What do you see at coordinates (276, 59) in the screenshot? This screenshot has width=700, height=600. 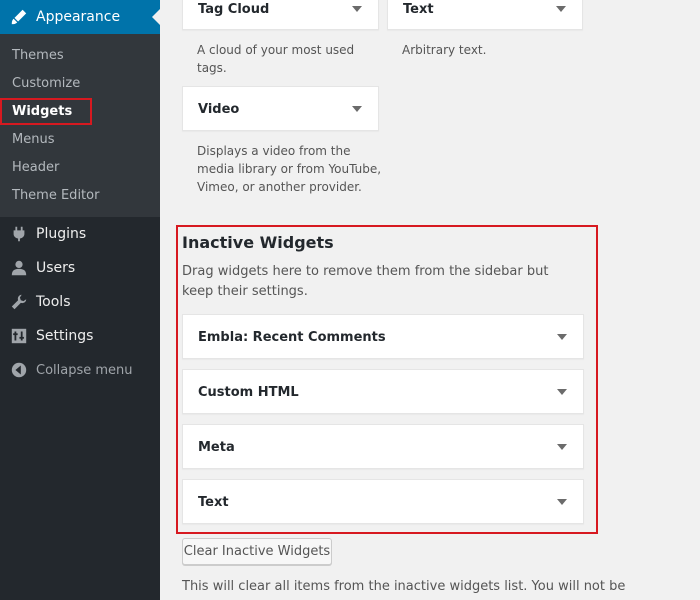 I see `widget-tag-cloud-description: A cloud of your most used tags.` at bounding box center [276, 59].